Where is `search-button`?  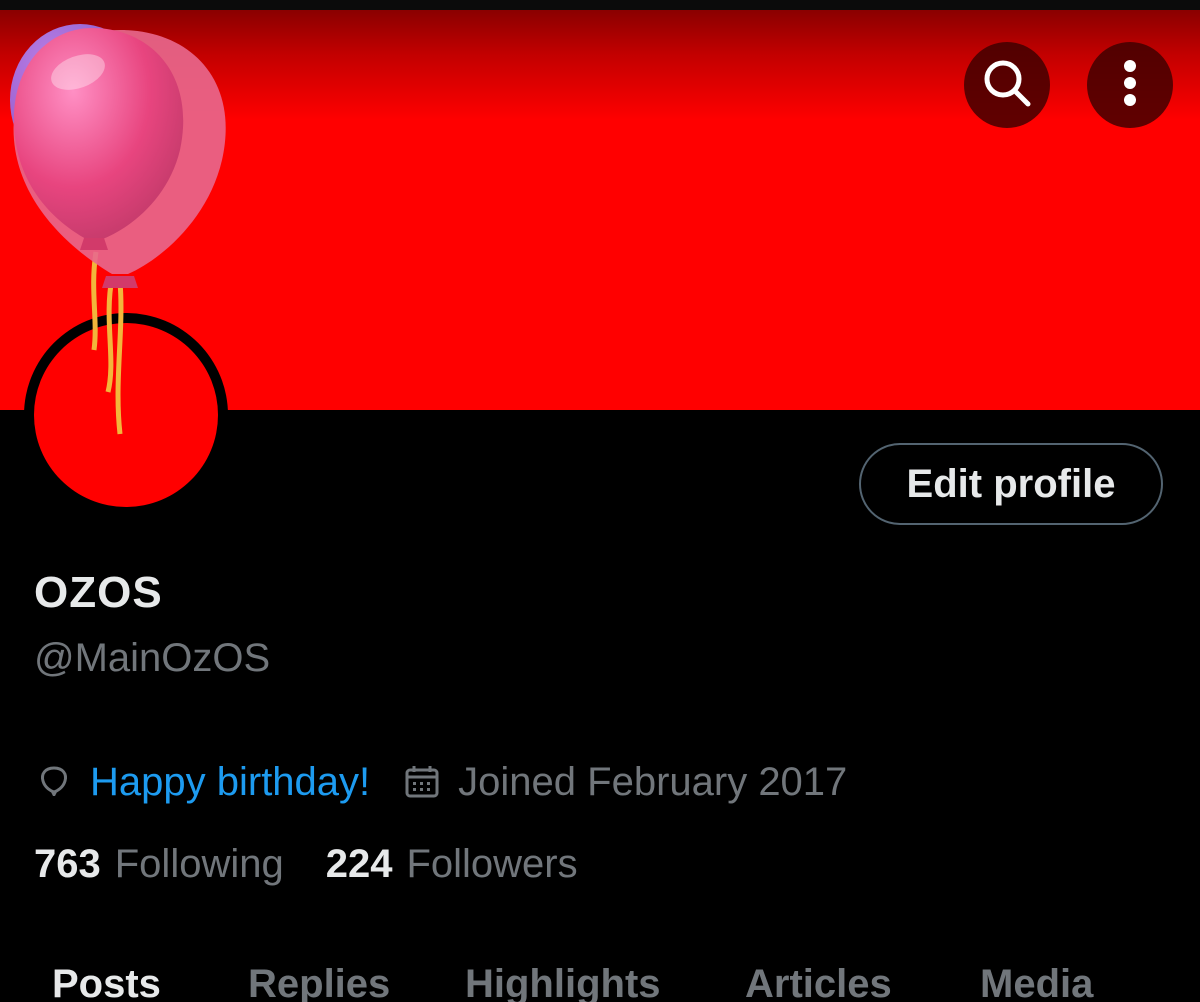 search-button is located at coordinates (1007, 85).